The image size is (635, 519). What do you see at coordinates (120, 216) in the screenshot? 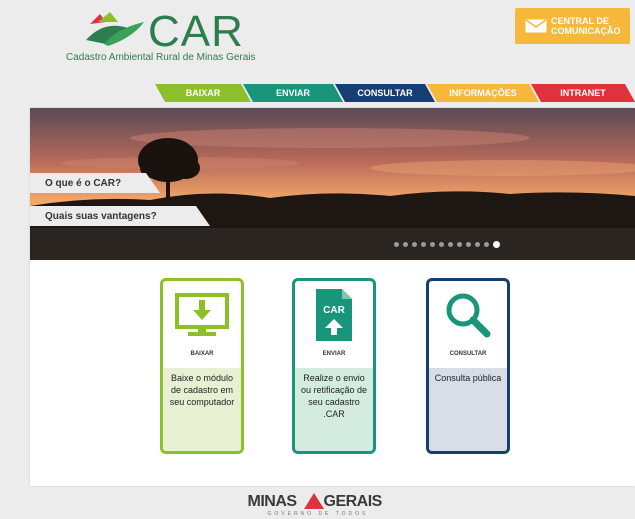
I see `hero-link-vantagens: Quais suas vantagens?` at bounding box center [120, 216].